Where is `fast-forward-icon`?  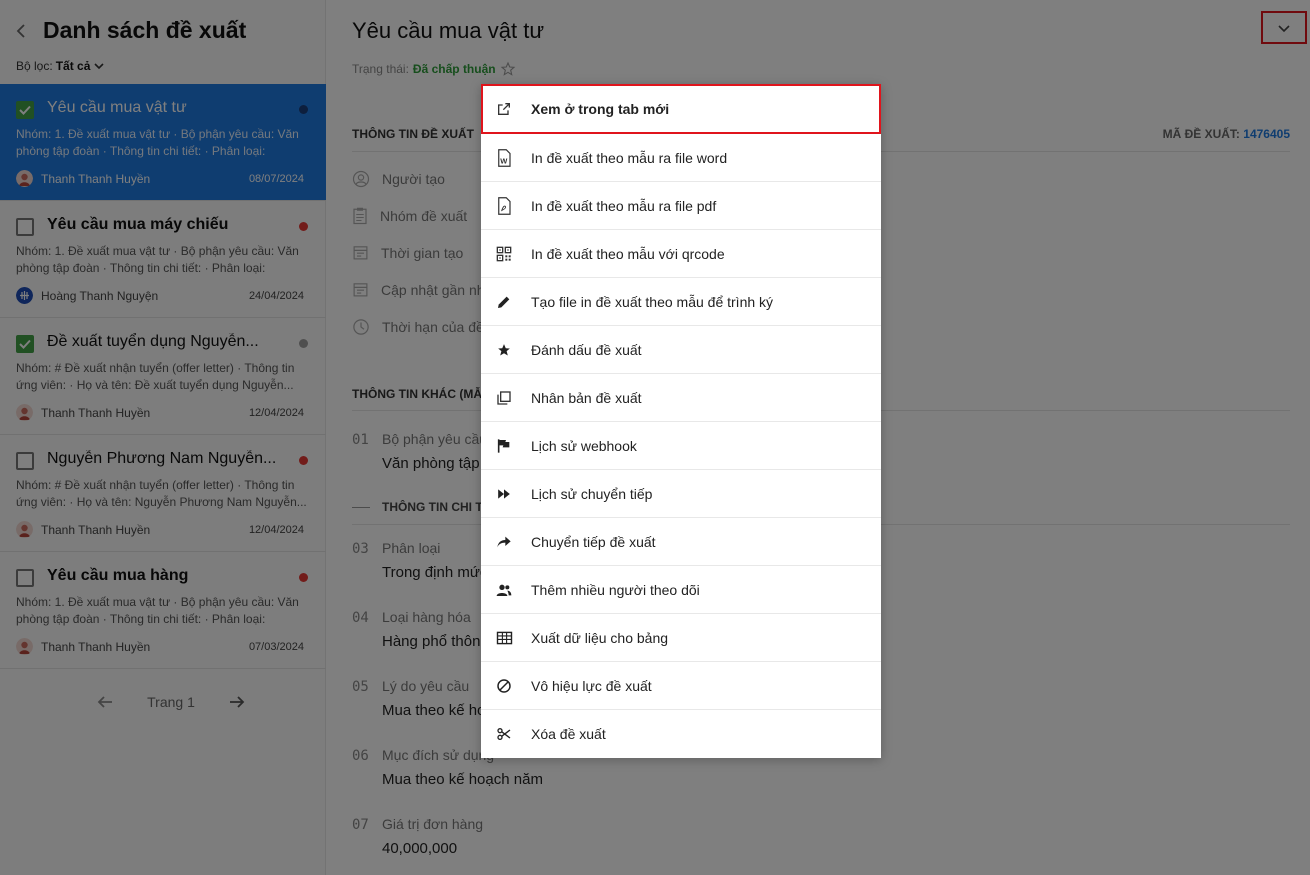
fast-forward-icon is located at coordinates (504, 494).